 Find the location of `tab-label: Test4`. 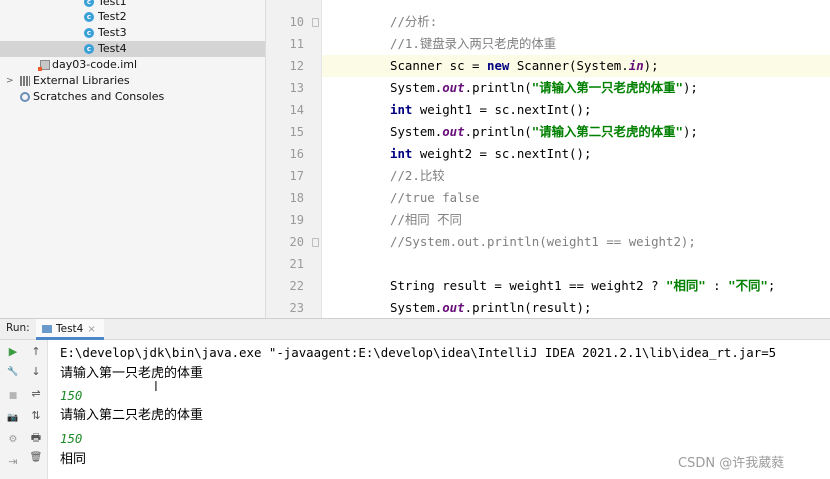

tab-label: Test4 is located at coordinates (70, 329).